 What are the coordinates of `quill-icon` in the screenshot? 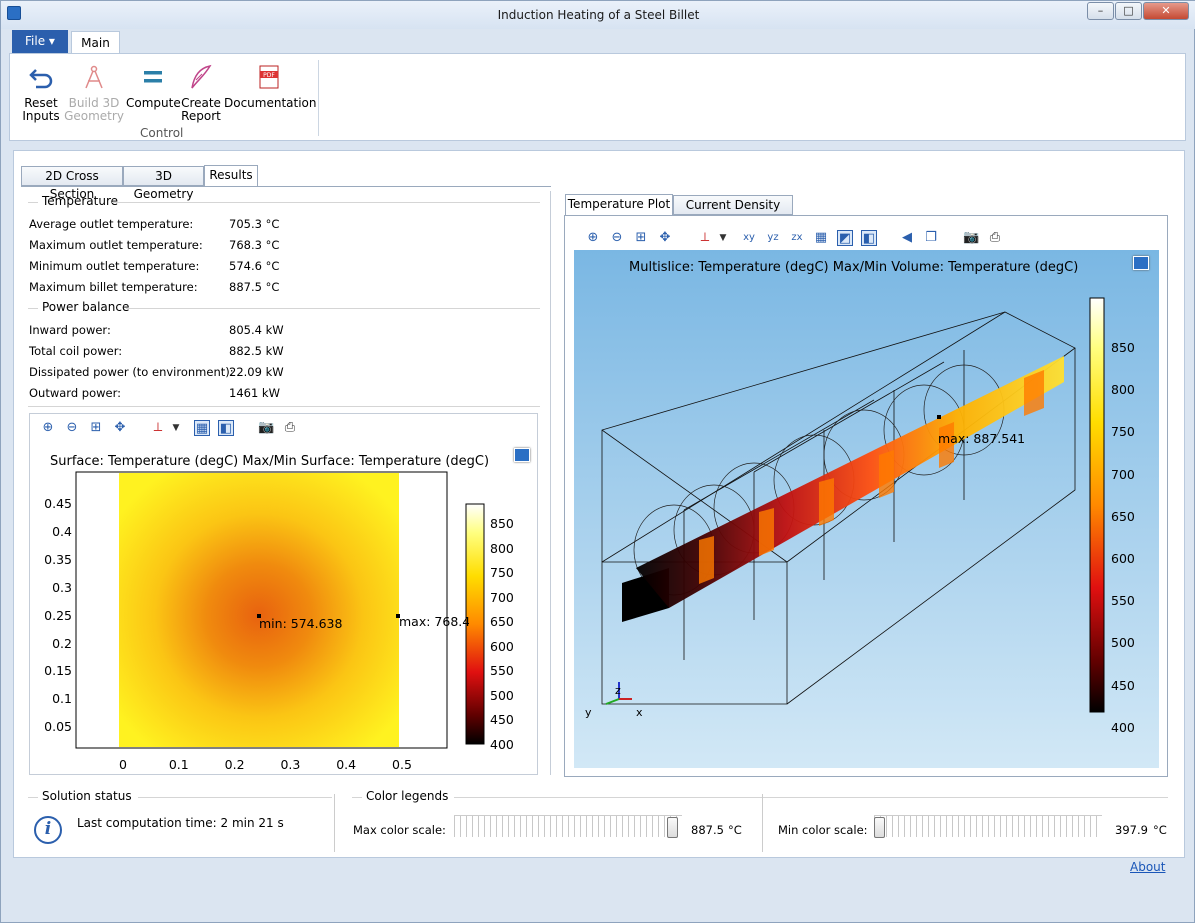 It's located at (201, 76).